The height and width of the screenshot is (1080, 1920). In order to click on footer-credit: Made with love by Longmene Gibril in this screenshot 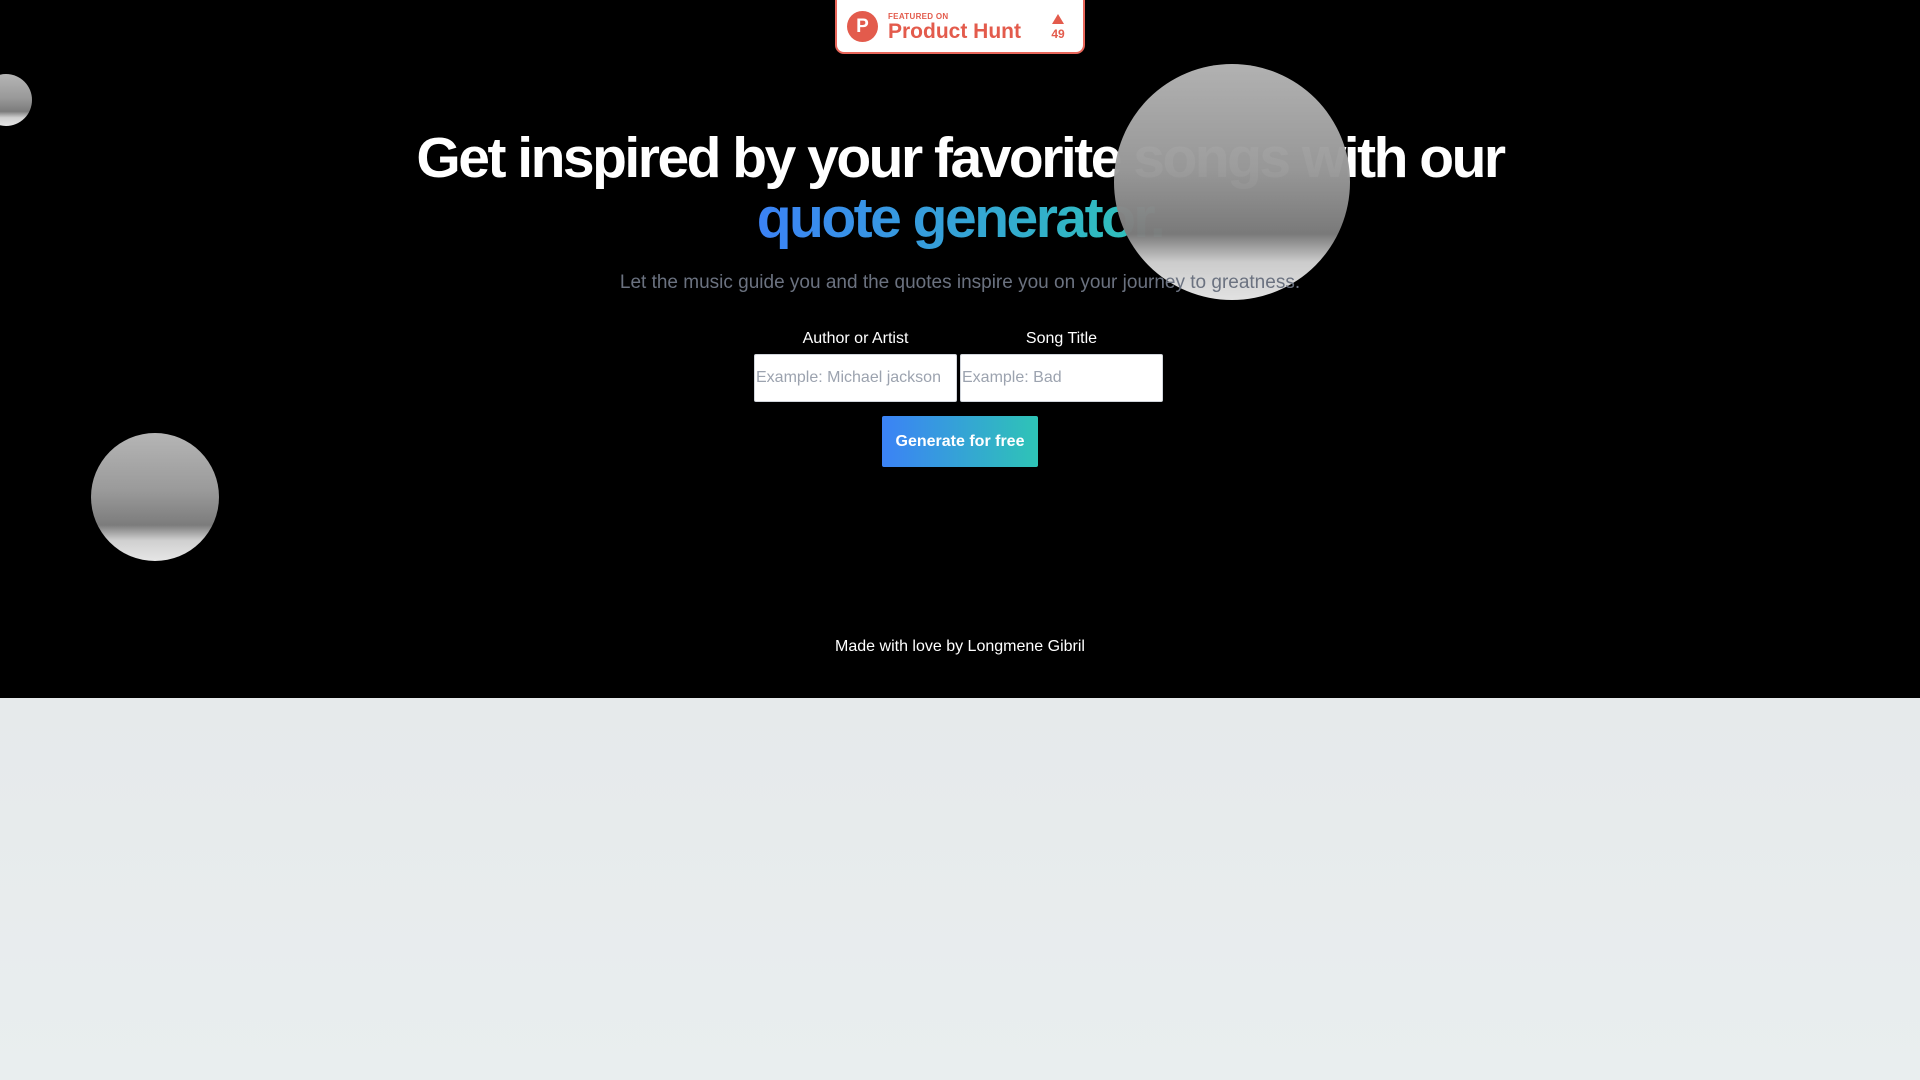, I will do `click(960, 646)`.